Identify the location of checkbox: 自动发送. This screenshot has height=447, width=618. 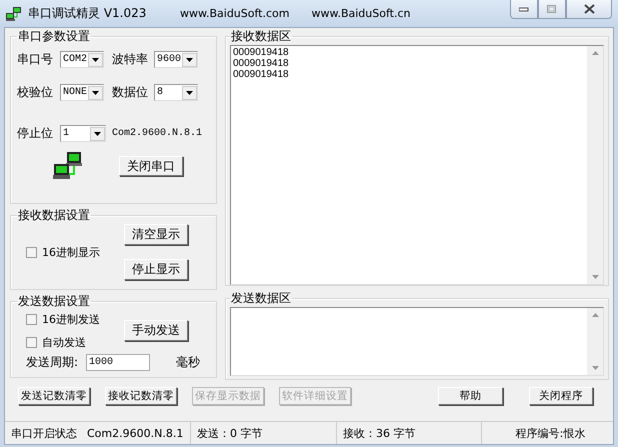
(63, 342).